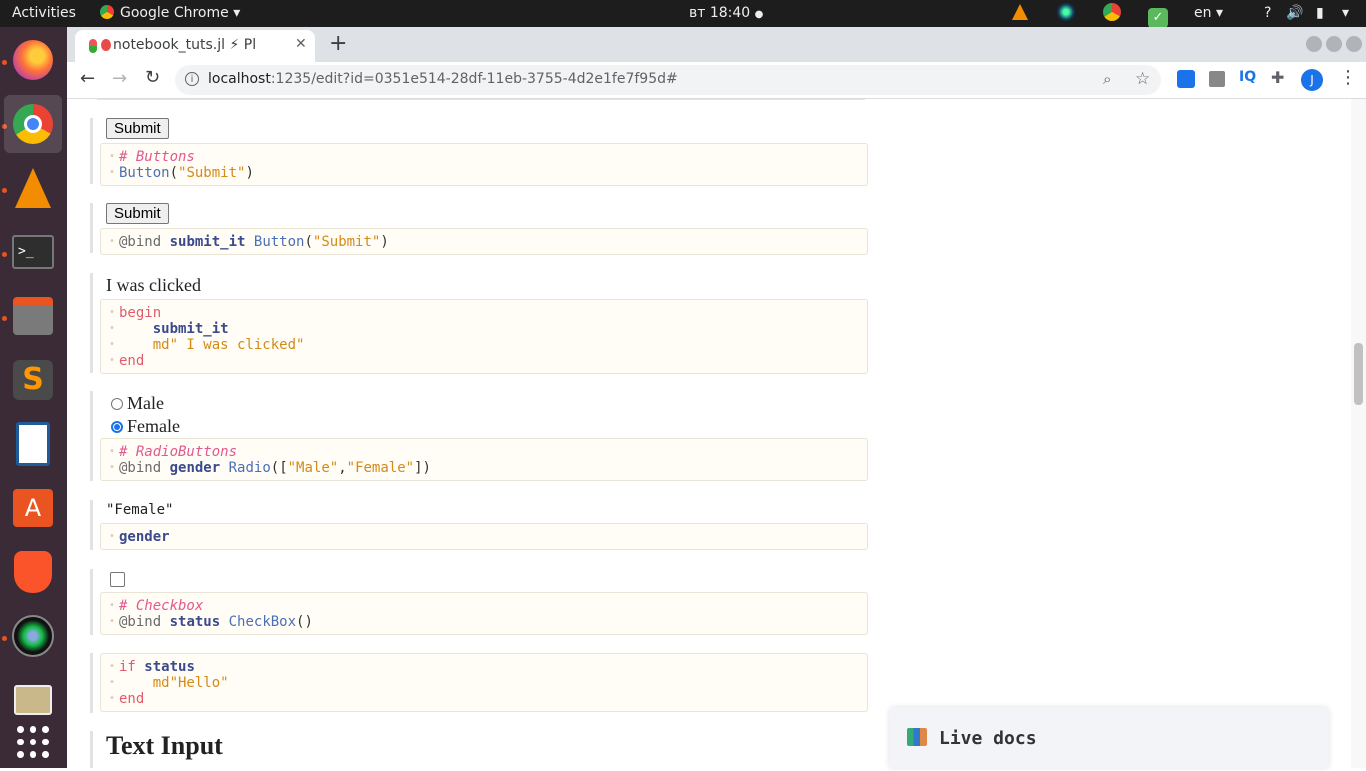 Image resolution: width=1366 pixels, height=771 pixels. I want to click on code-keyword: end, so click(132, 361).